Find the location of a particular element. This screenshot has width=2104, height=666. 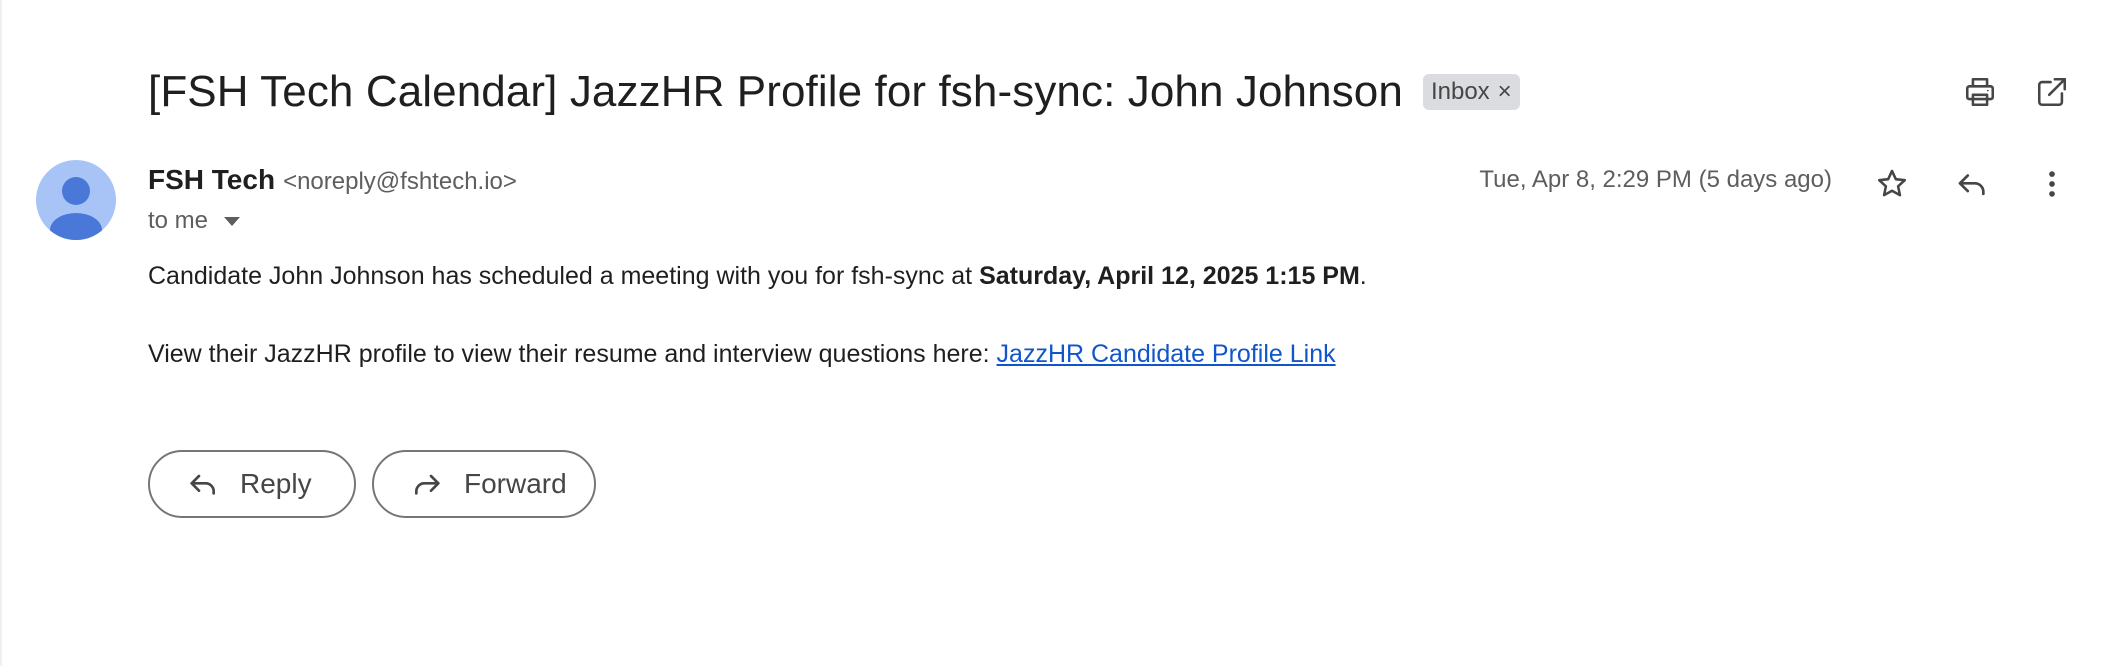

forward-button: Forward is located at coordinates (484, 484).